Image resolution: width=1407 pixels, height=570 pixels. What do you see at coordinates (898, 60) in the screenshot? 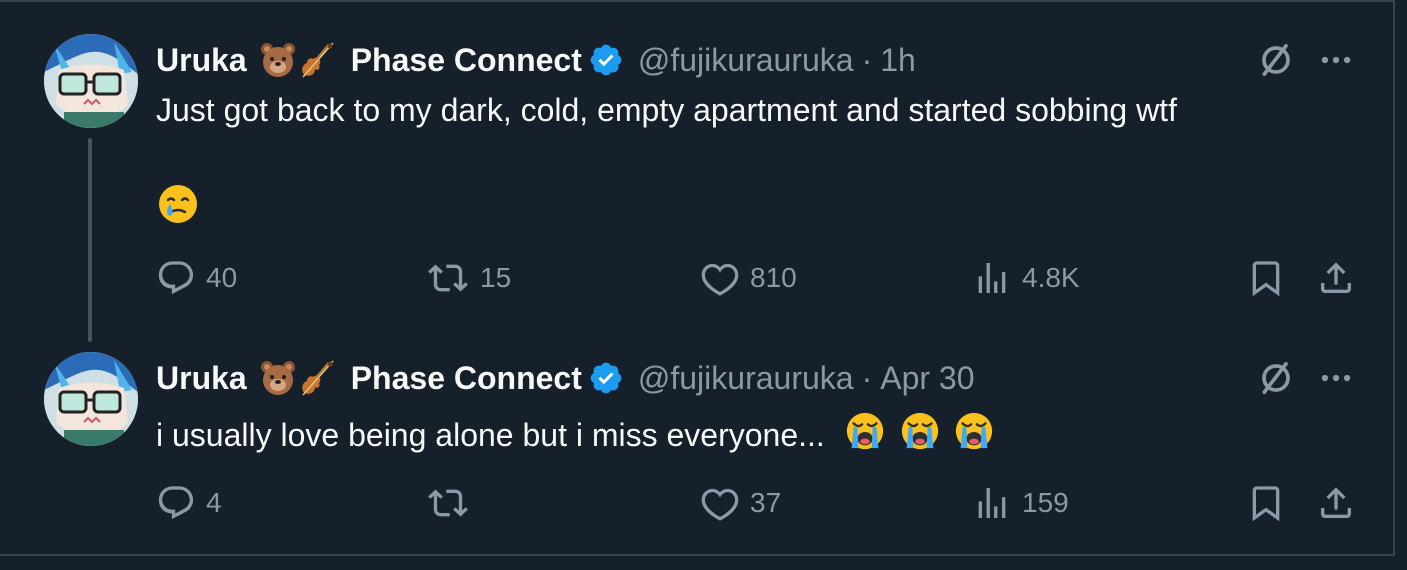
I see `timestamp: 1h` at bounding box center [898, 60].